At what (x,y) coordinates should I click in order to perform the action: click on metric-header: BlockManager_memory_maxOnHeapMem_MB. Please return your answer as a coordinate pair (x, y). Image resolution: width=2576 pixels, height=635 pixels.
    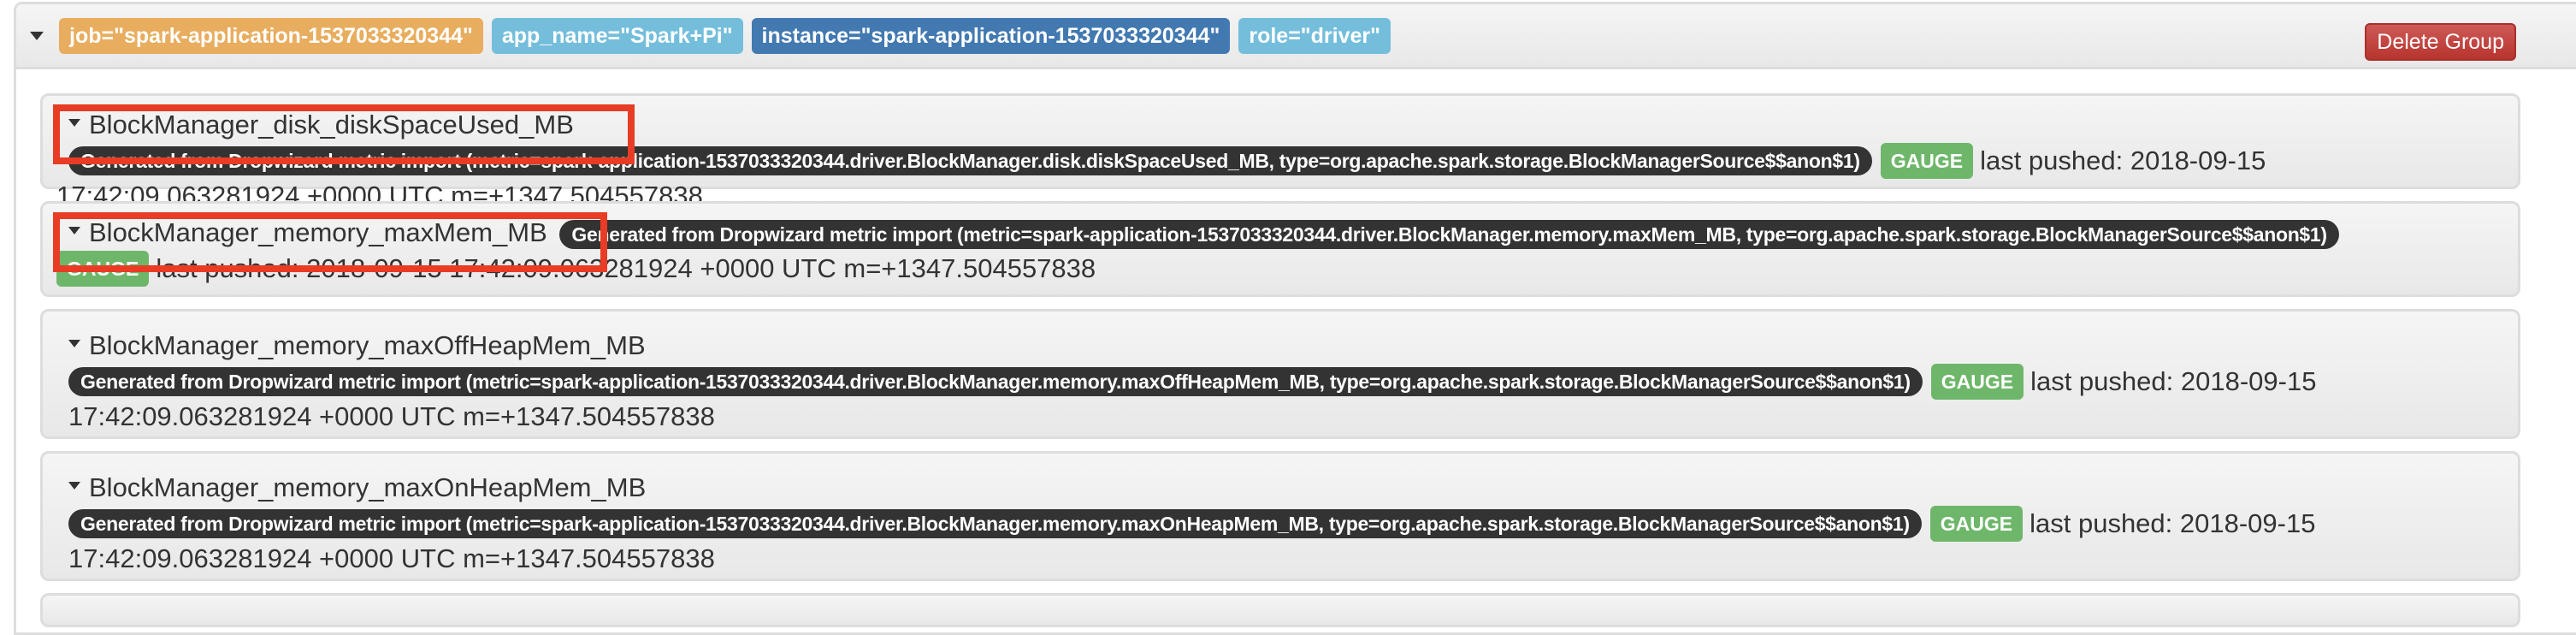
    Looking at the image, I should click on (1280, 488).